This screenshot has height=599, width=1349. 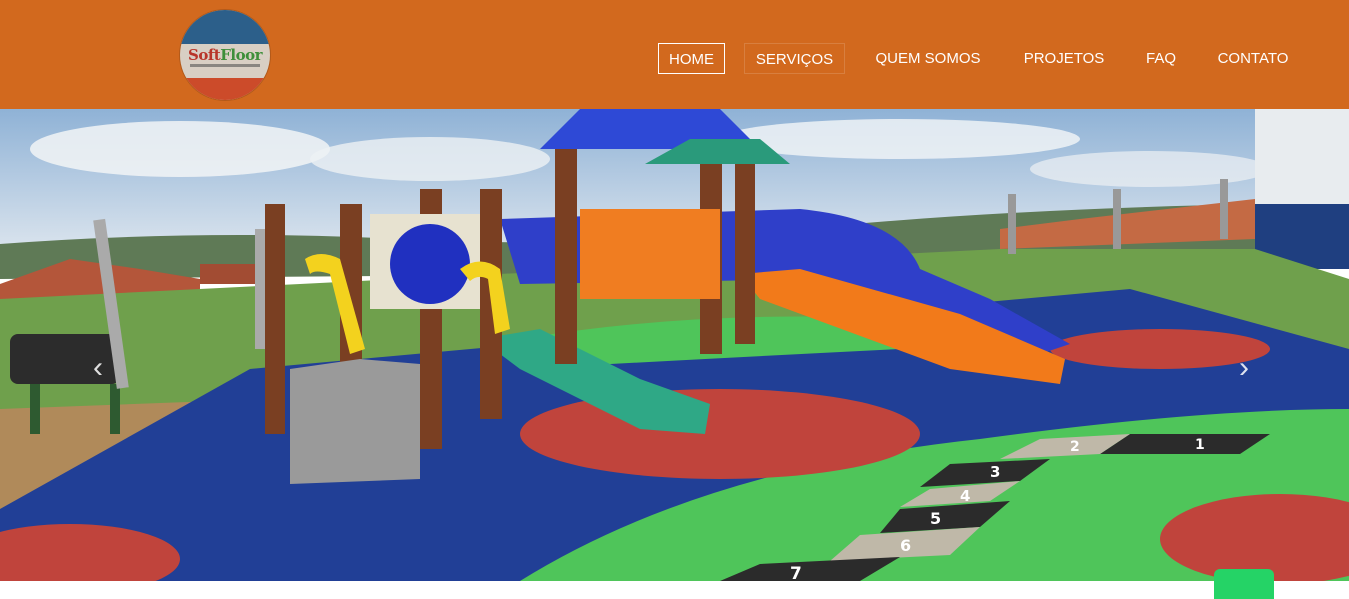 I want to click on nav-contato: CONTATO, so click(x=1253, y=58).